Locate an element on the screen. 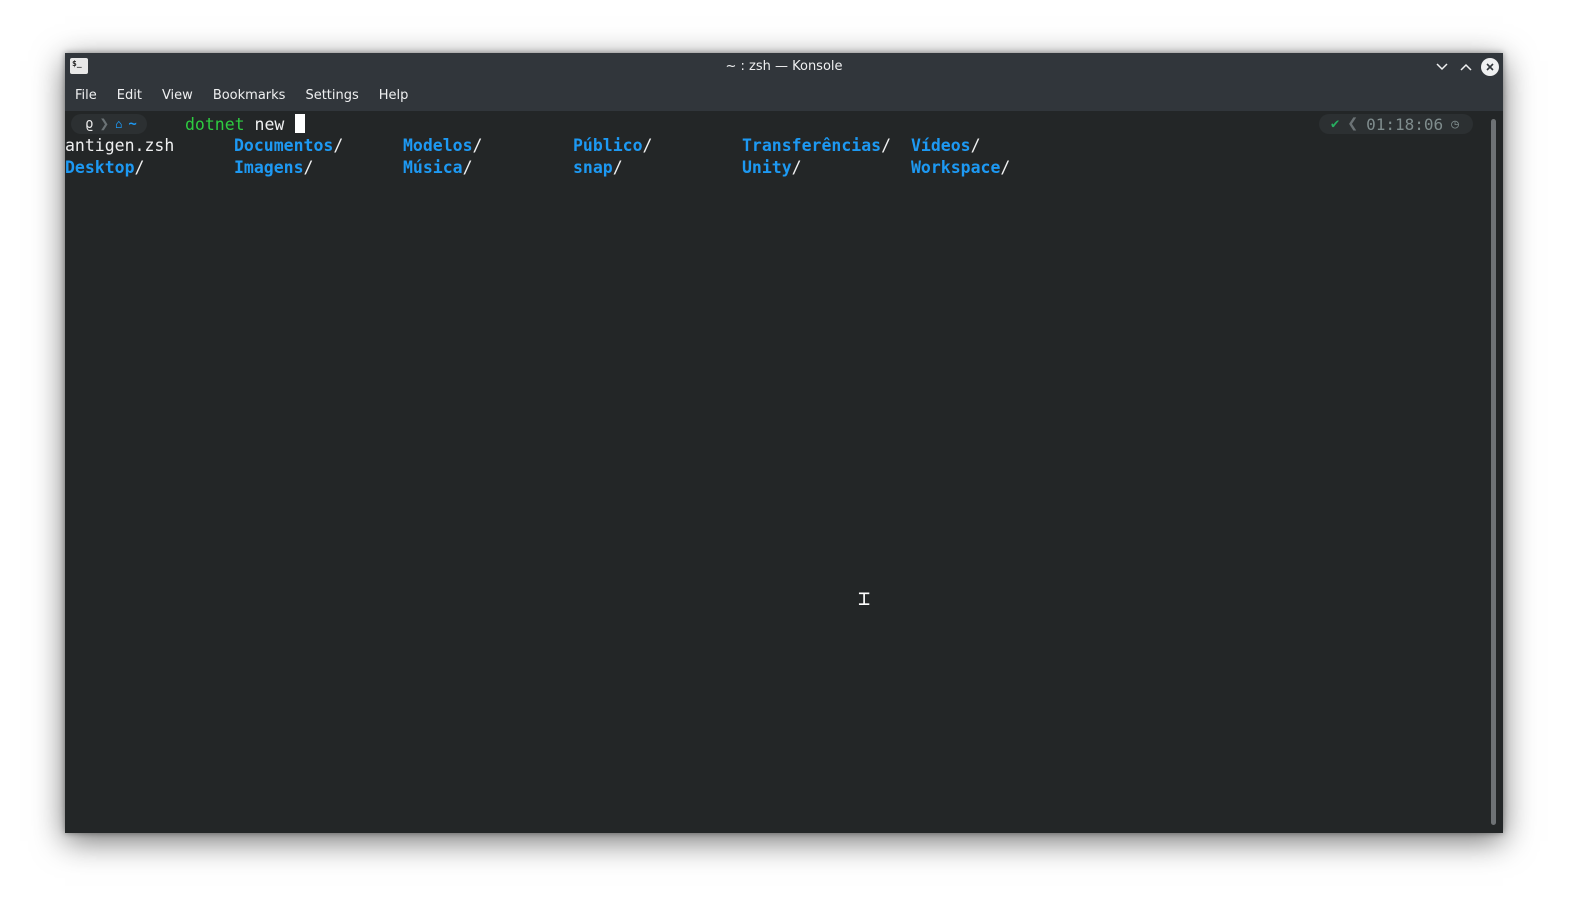  list-item: Imagens/ is located at coordinates (274, 167).